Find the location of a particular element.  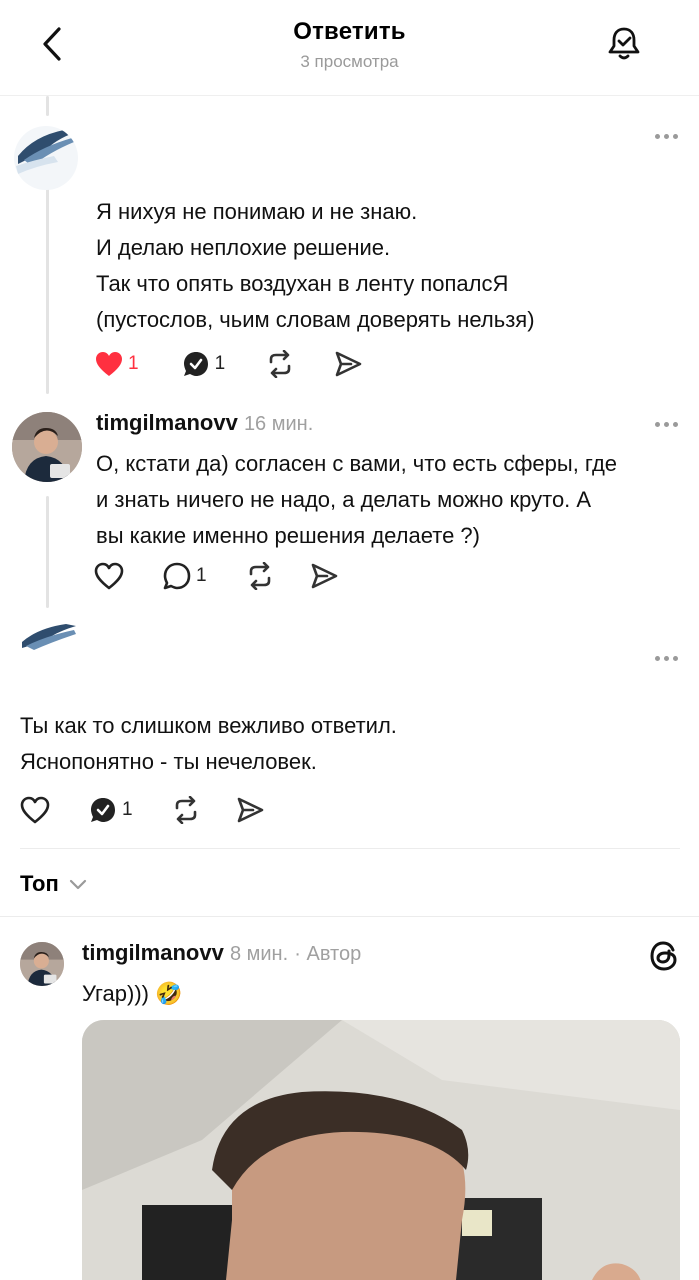

post-author: timgilmanovv 8 мин. · Автор is located at coordinates (221, 953).